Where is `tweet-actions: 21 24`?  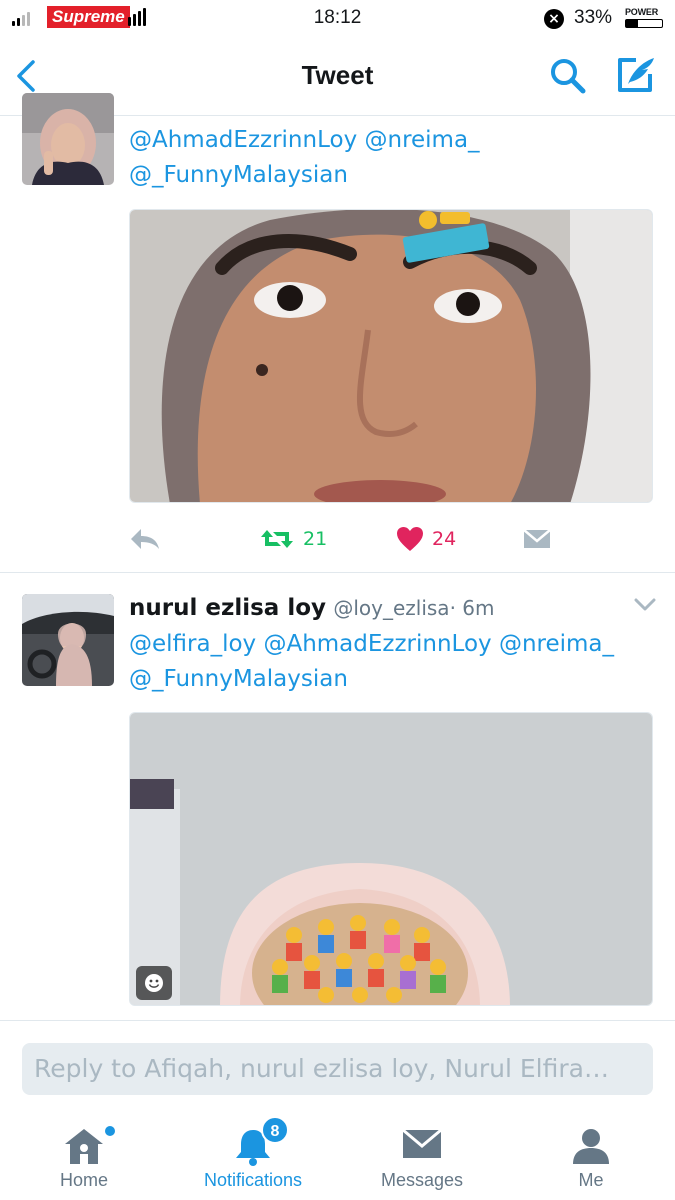 tweet-actions: 21 24 is located at coordinates (391, 539).